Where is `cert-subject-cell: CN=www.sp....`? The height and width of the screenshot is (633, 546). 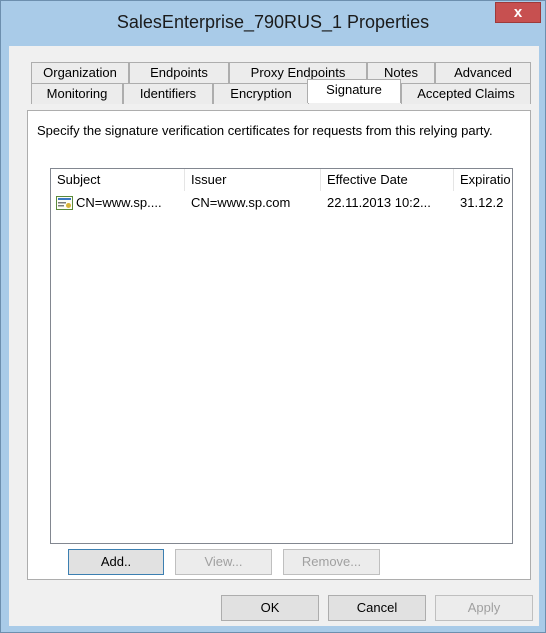 cert-subject-cell: CN=www.sp.... is located at coordinates (129, 203).